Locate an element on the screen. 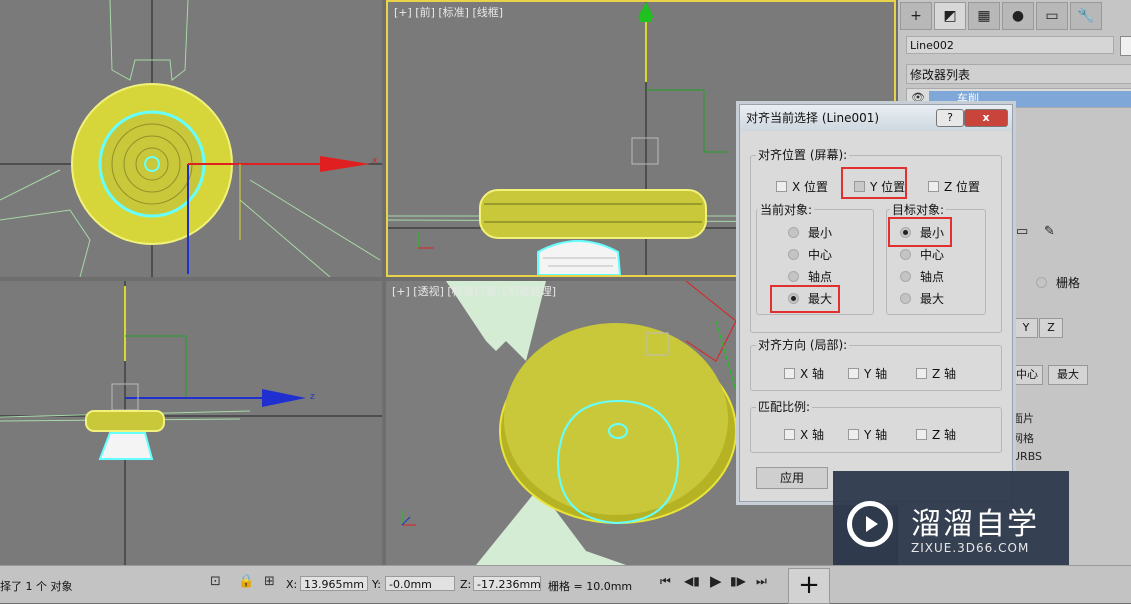 The image size is (1131, 604). help-button: ? is located at coordinates (950, 118).